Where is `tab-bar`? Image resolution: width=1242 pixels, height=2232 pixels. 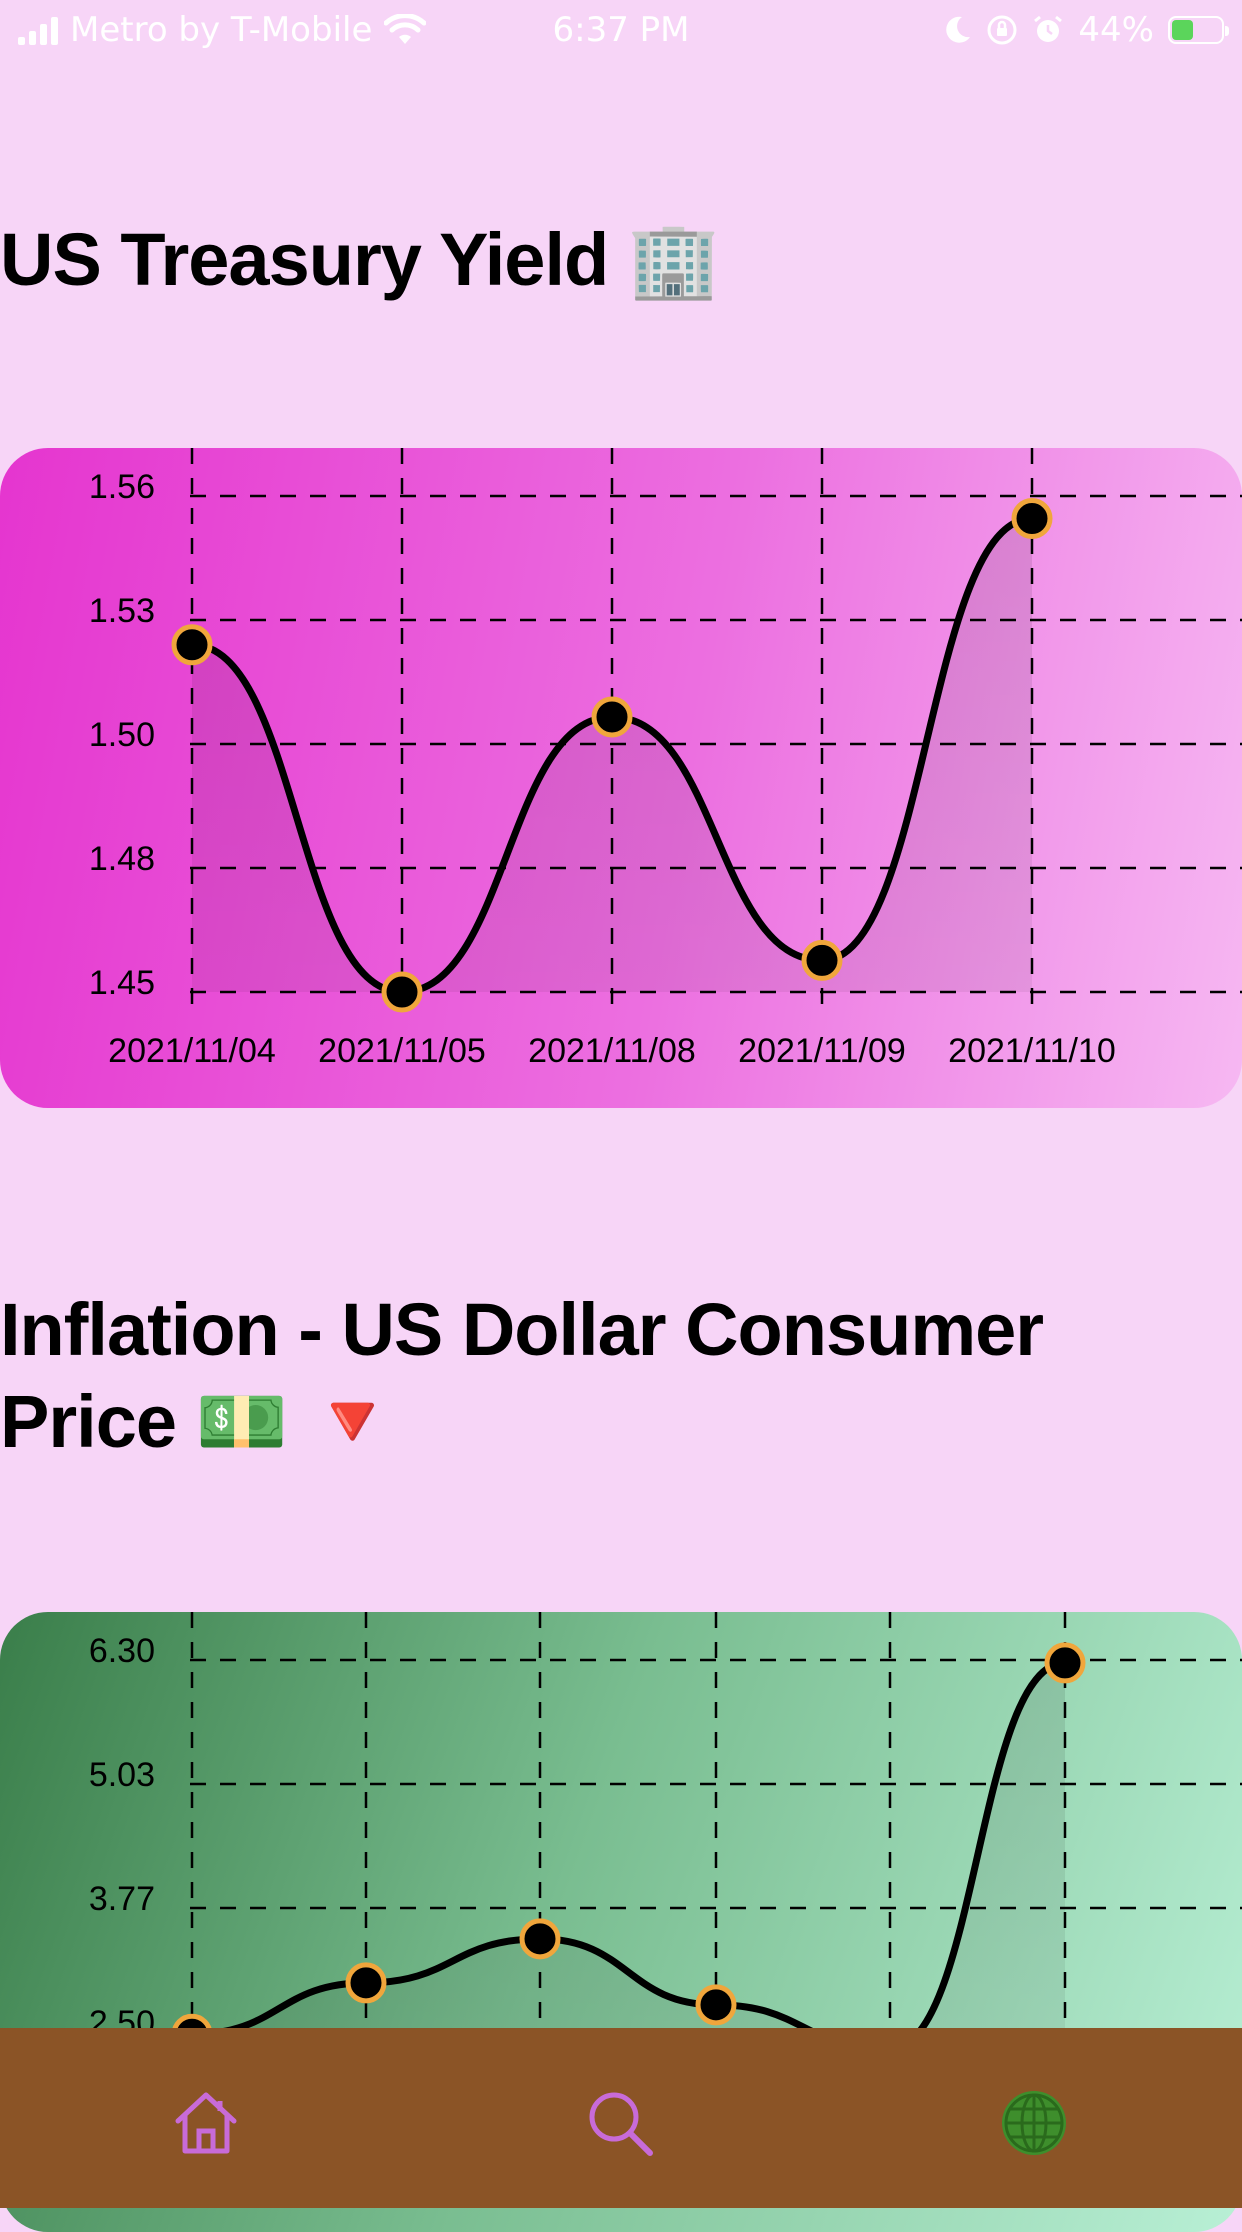 tab-bar is located at coordinates (621, 2118).